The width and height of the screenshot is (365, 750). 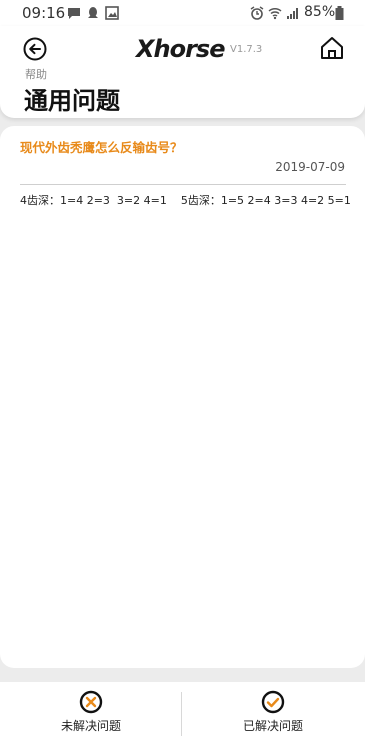 I want to click on unresolved-button: 未解决问题, so click(x=91, y=712).